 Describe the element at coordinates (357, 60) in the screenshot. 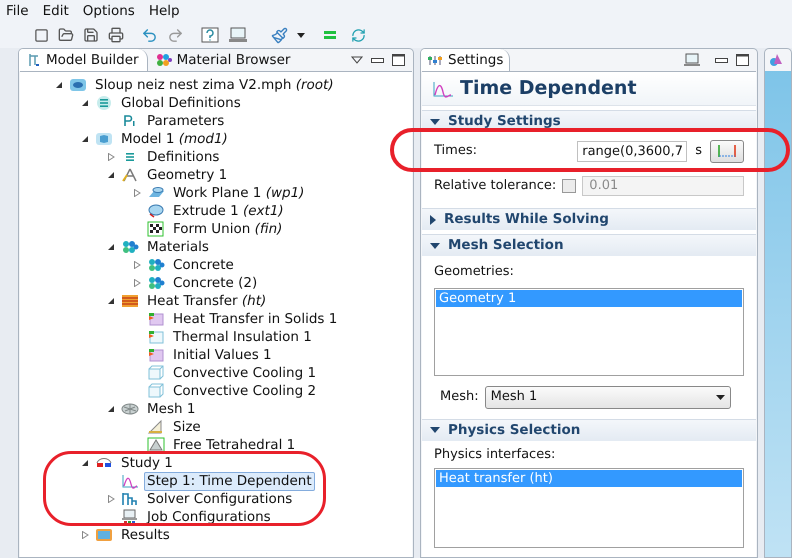

I see `view-menu-icon` at that location.